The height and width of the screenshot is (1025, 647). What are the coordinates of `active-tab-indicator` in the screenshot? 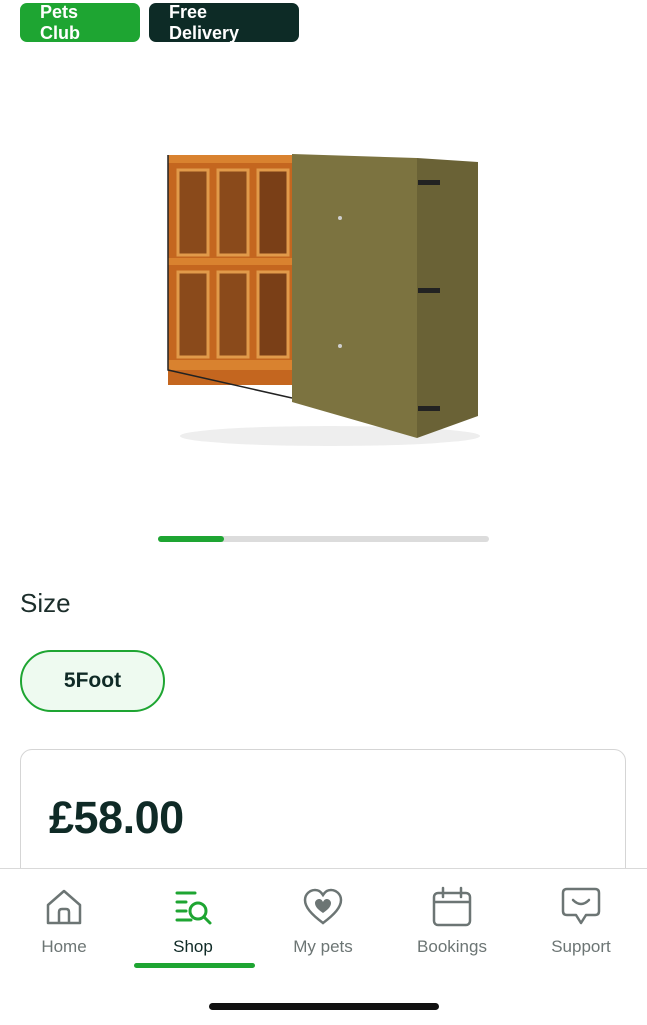 It's located at (194, 965).